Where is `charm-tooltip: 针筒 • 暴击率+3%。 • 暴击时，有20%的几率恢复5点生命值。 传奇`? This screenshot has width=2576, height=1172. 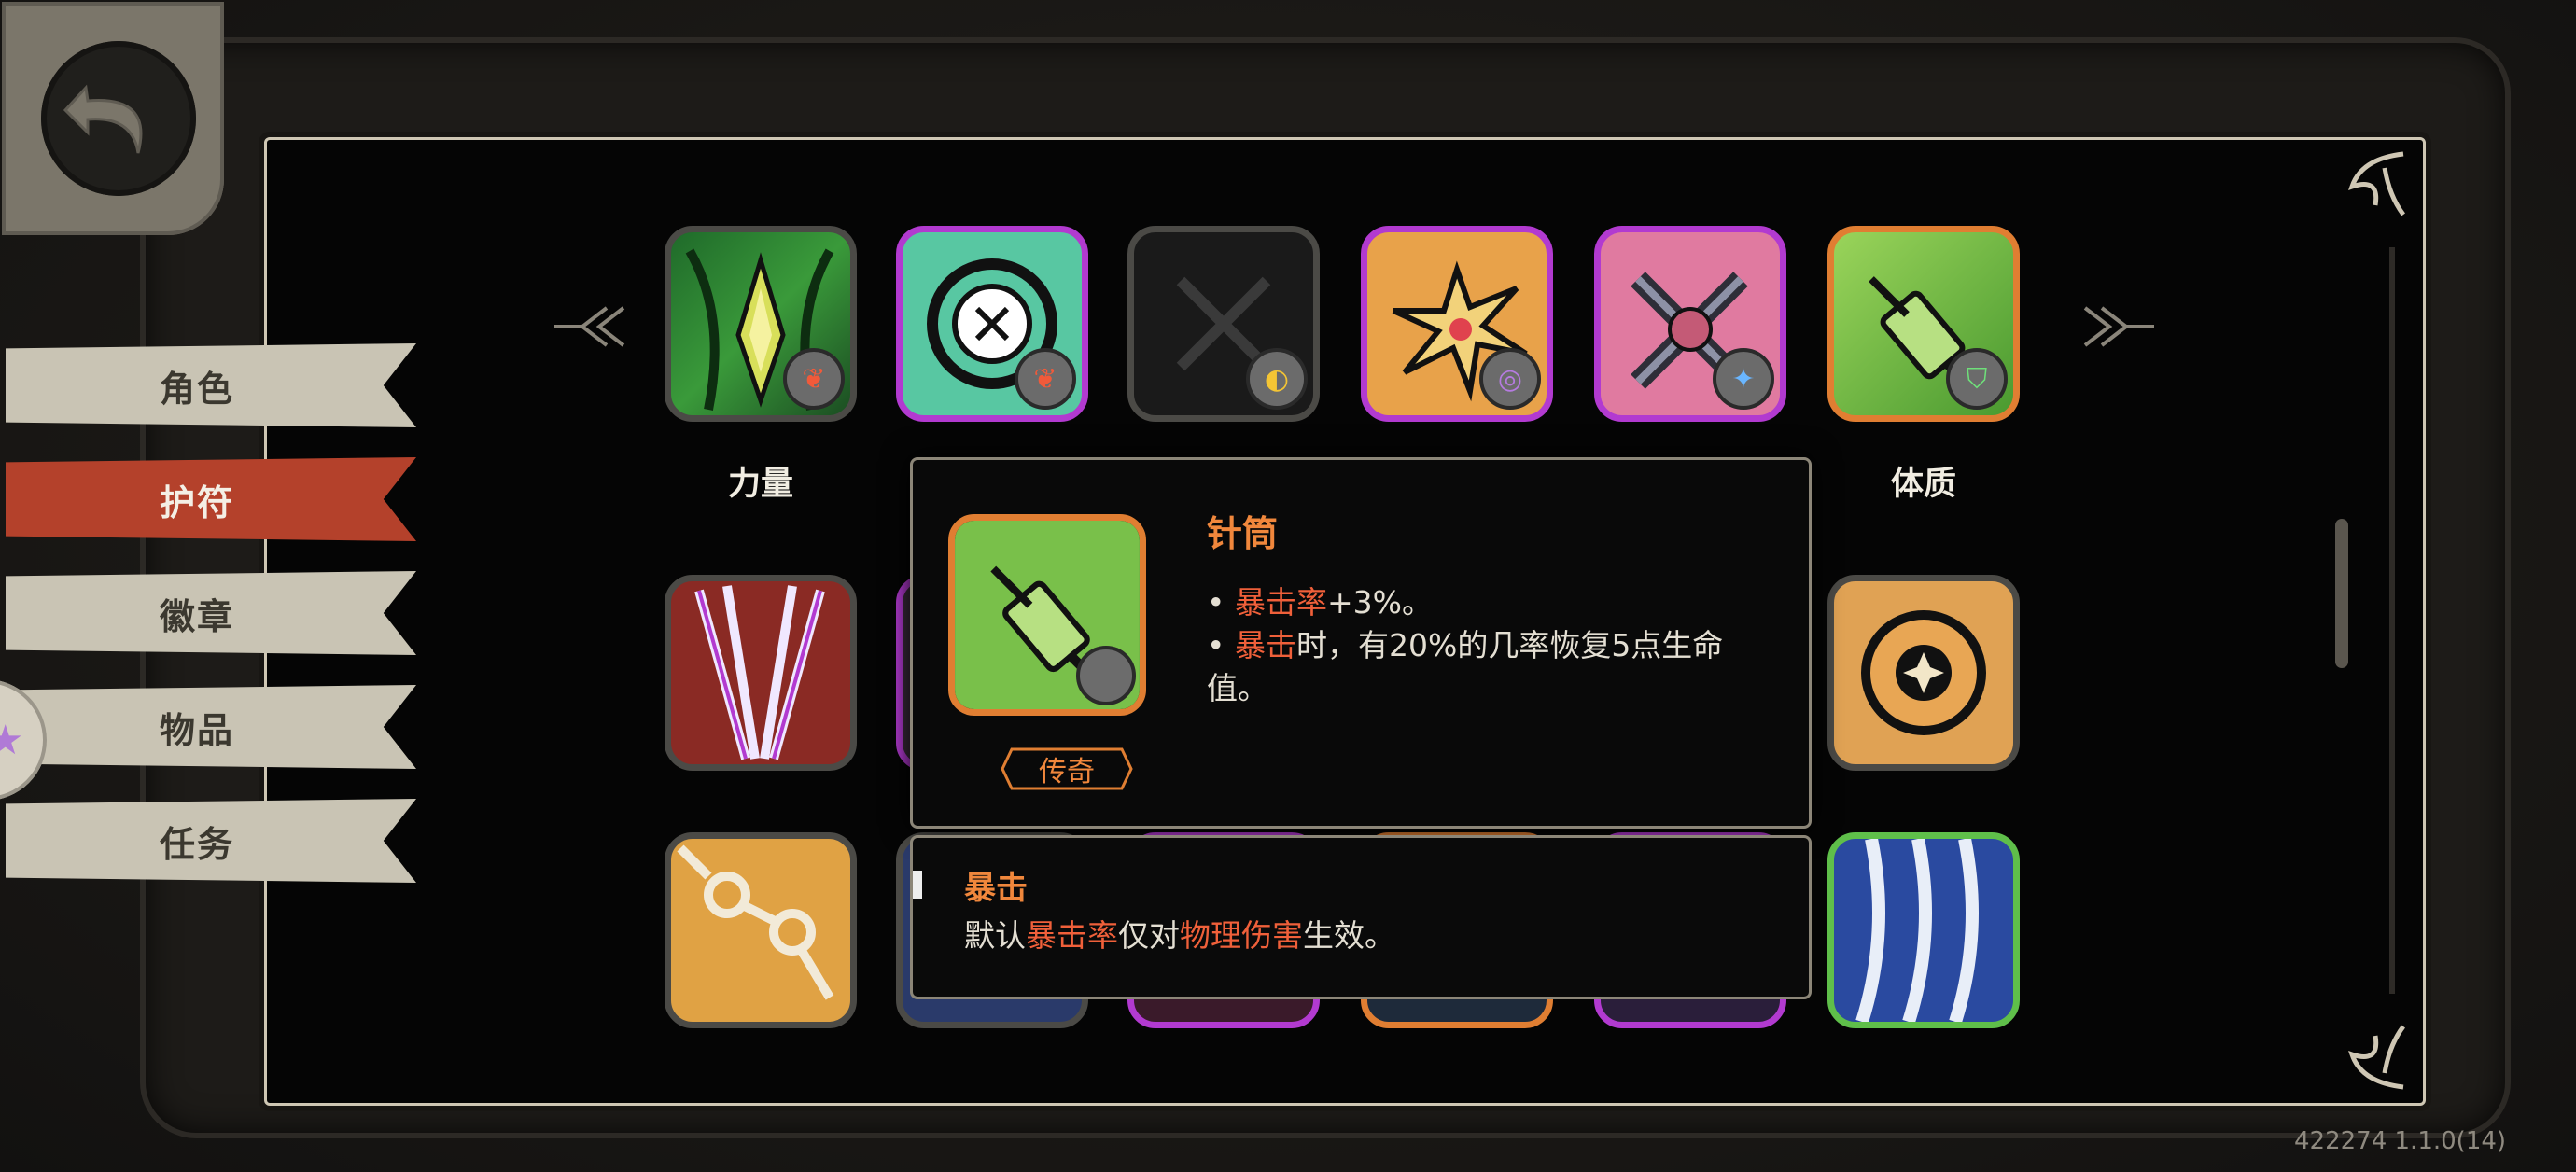
charm-tooltip: 针筒 • 暴击率+3%。 • 暴击时，有20%的几率恢复5点生命值。 传奇 is located at coordinates (1361, 643).